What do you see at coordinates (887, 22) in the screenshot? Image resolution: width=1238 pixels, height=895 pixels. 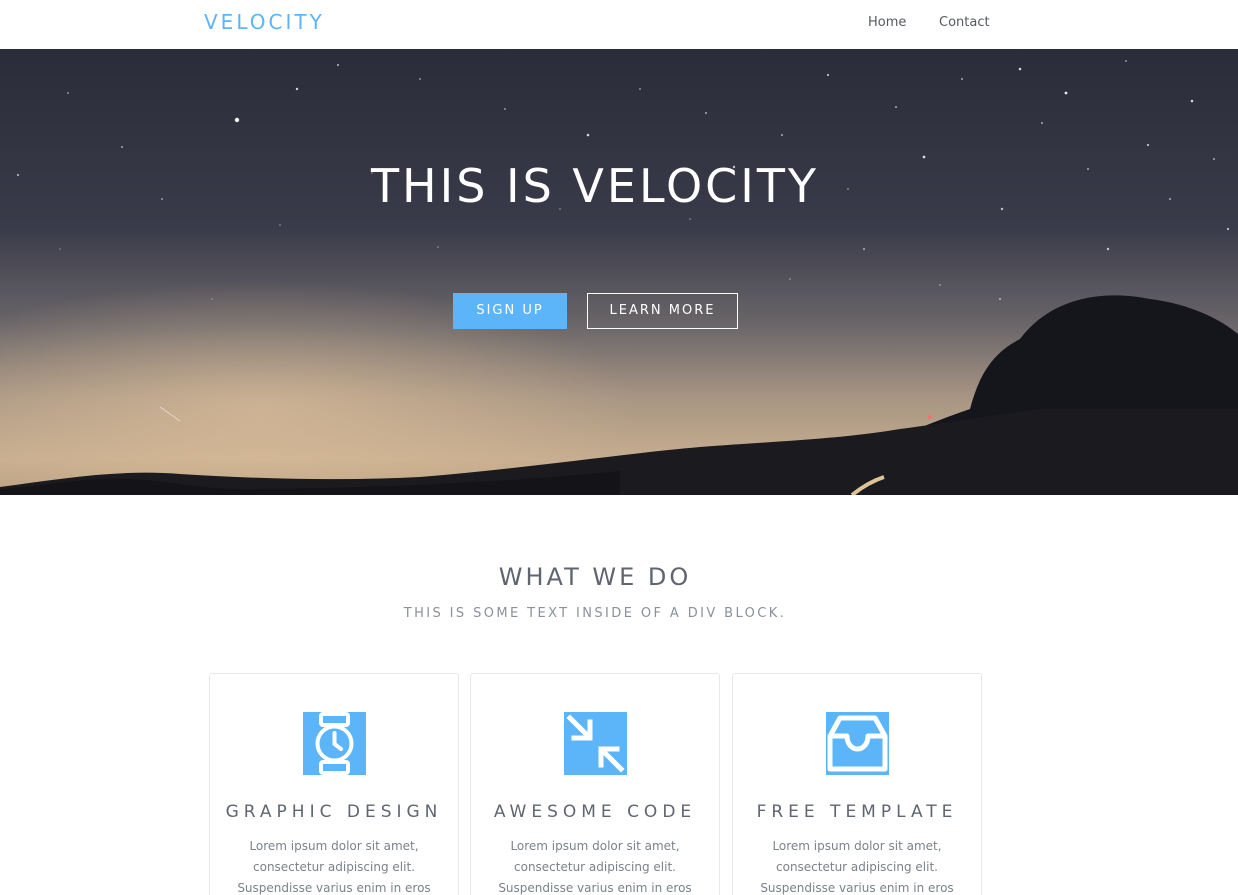 I see `nav-link-home: Home` at bounding box center [887, 22].